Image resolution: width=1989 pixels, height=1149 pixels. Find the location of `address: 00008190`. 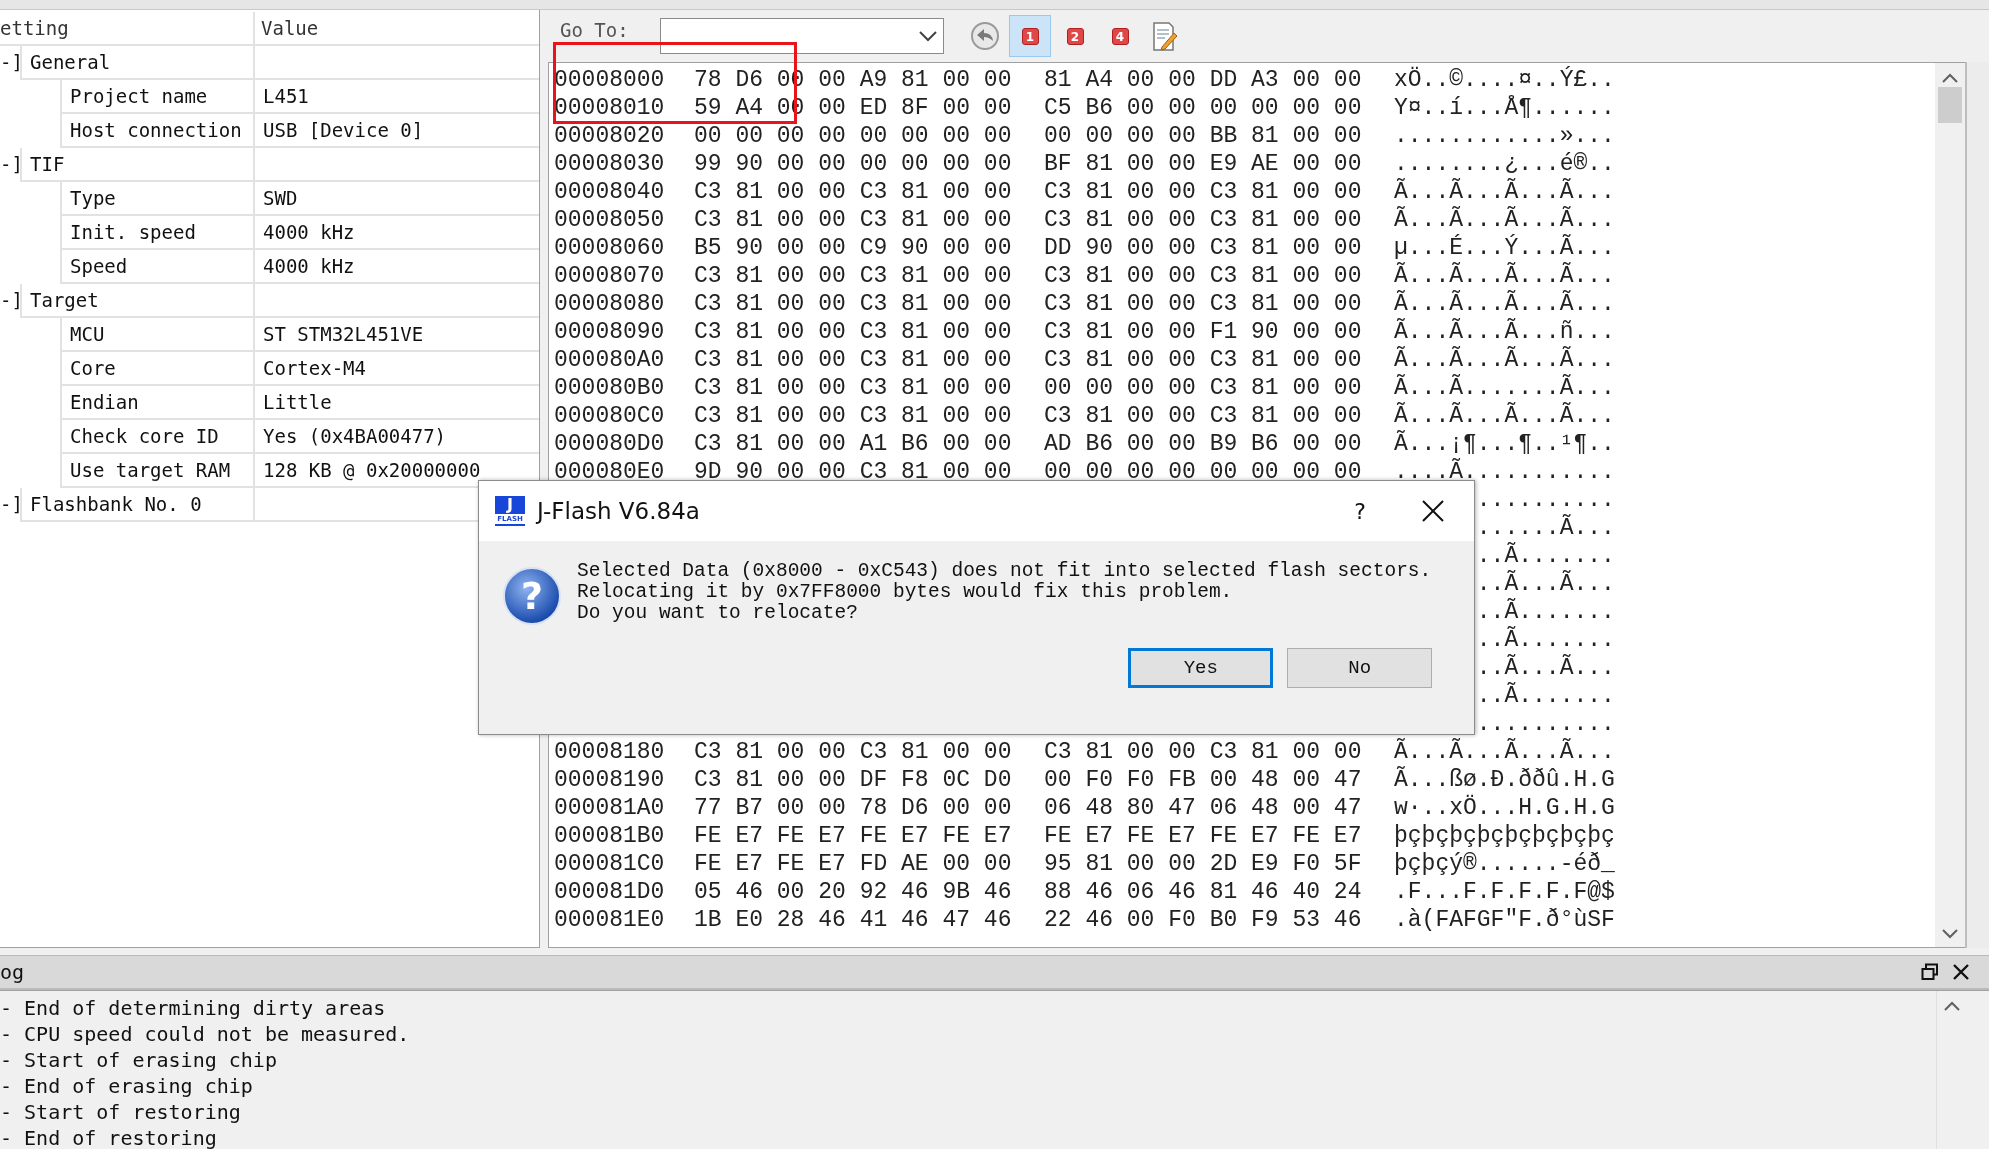

address: 00008190 is located at coordinates (610, 780).